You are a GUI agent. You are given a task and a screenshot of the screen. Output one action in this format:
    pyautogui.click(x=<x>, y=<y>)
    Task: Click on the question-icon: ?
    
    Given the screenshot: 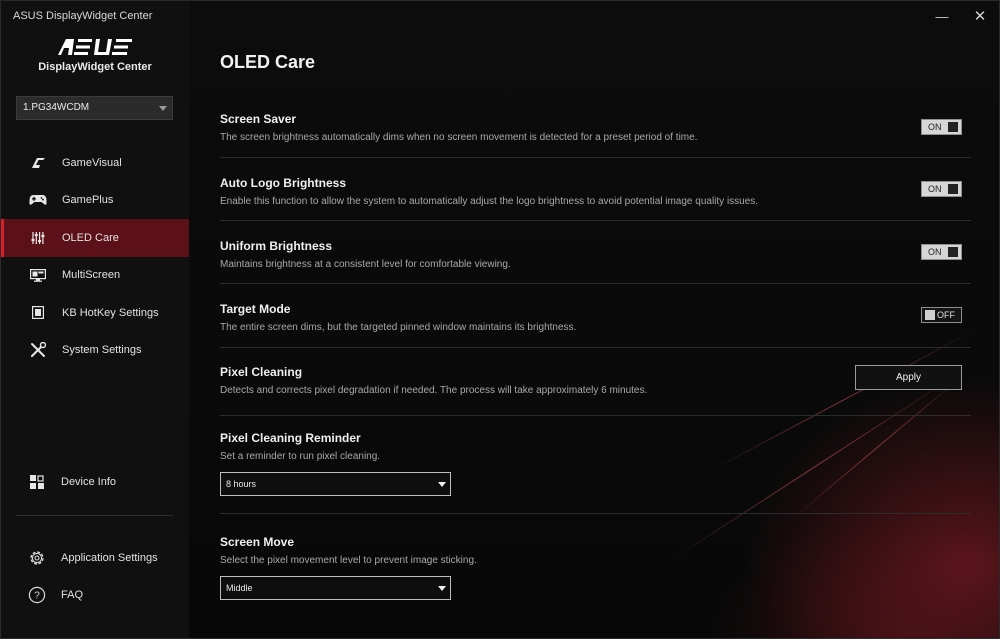 What is the action you would take?
    pyautogui.click(x=37, y=595)
    